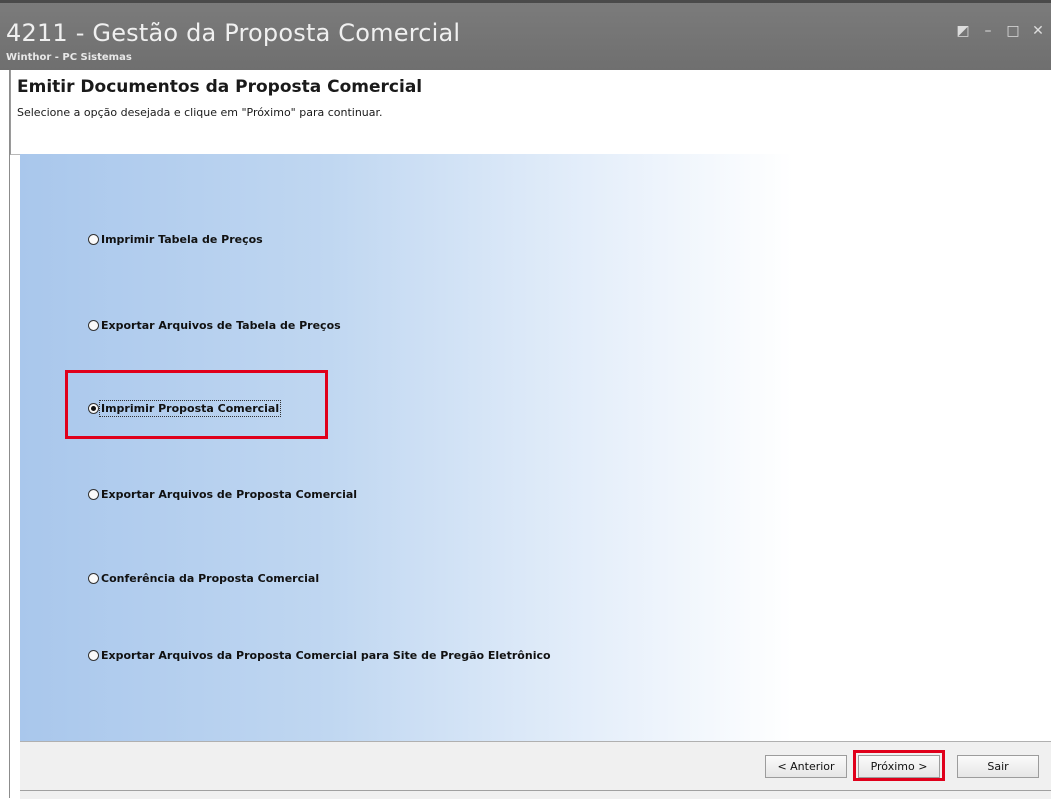 This screenshot has height=799, width=1051. What do you see at coordinates (1013, 31) in the screenshot?
I see `maximize-icon: □` at bounding box center [1013, 31].